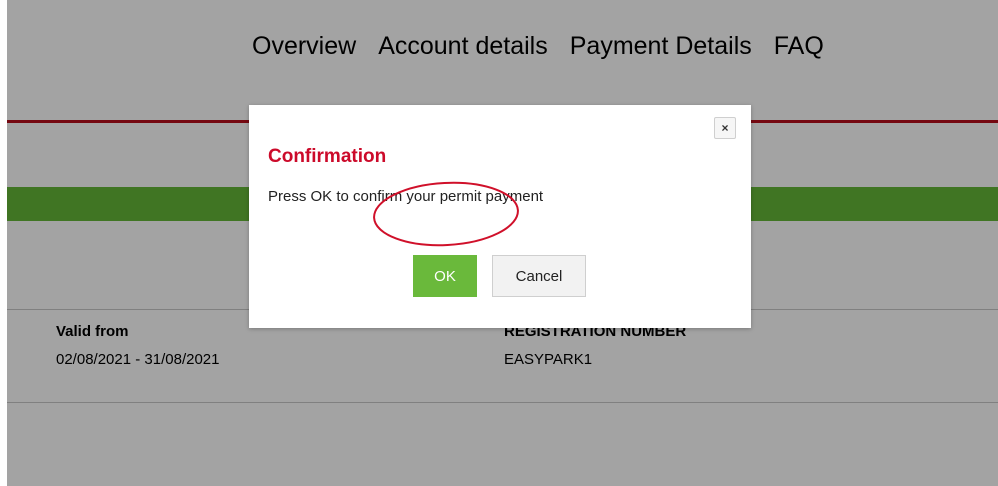 The image size is (998, 486). What do you see at coordinates (445, 276) in the screenshot?
I see `ok-button: OK` at bounding box center [445, 276].